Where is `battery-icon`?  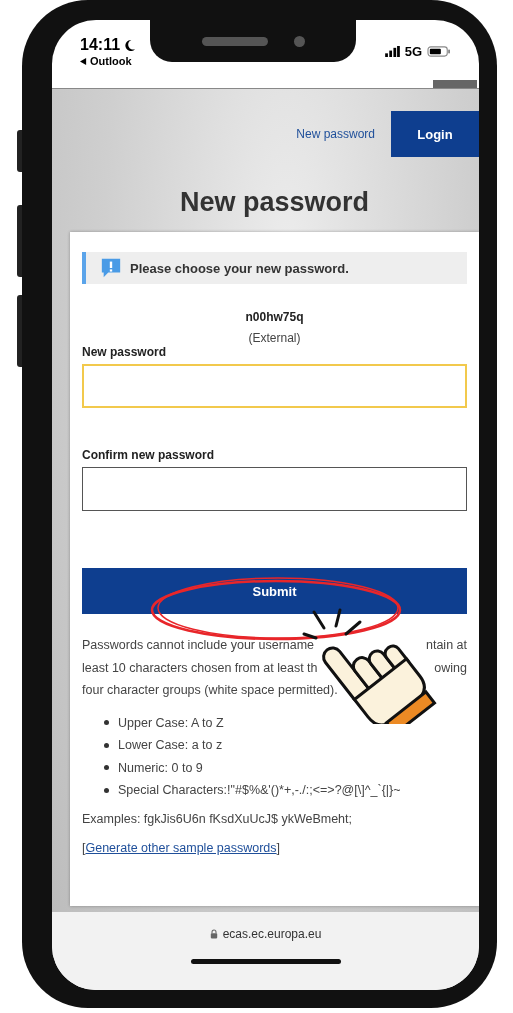 battery-icon is located at coordinates (439, 51).